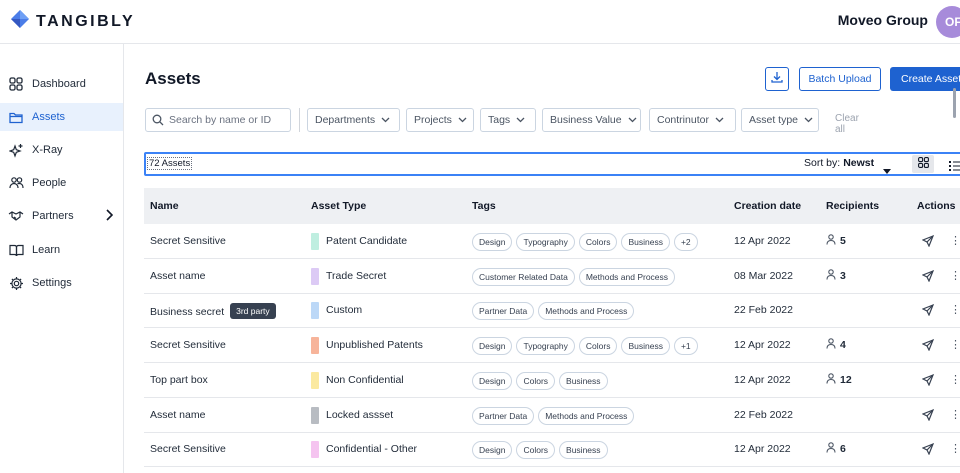 Image resolution: width=960 pixels, height=473 pixels. I want to click on sidebar-item-xray: X-Ray, so click(61, 150).